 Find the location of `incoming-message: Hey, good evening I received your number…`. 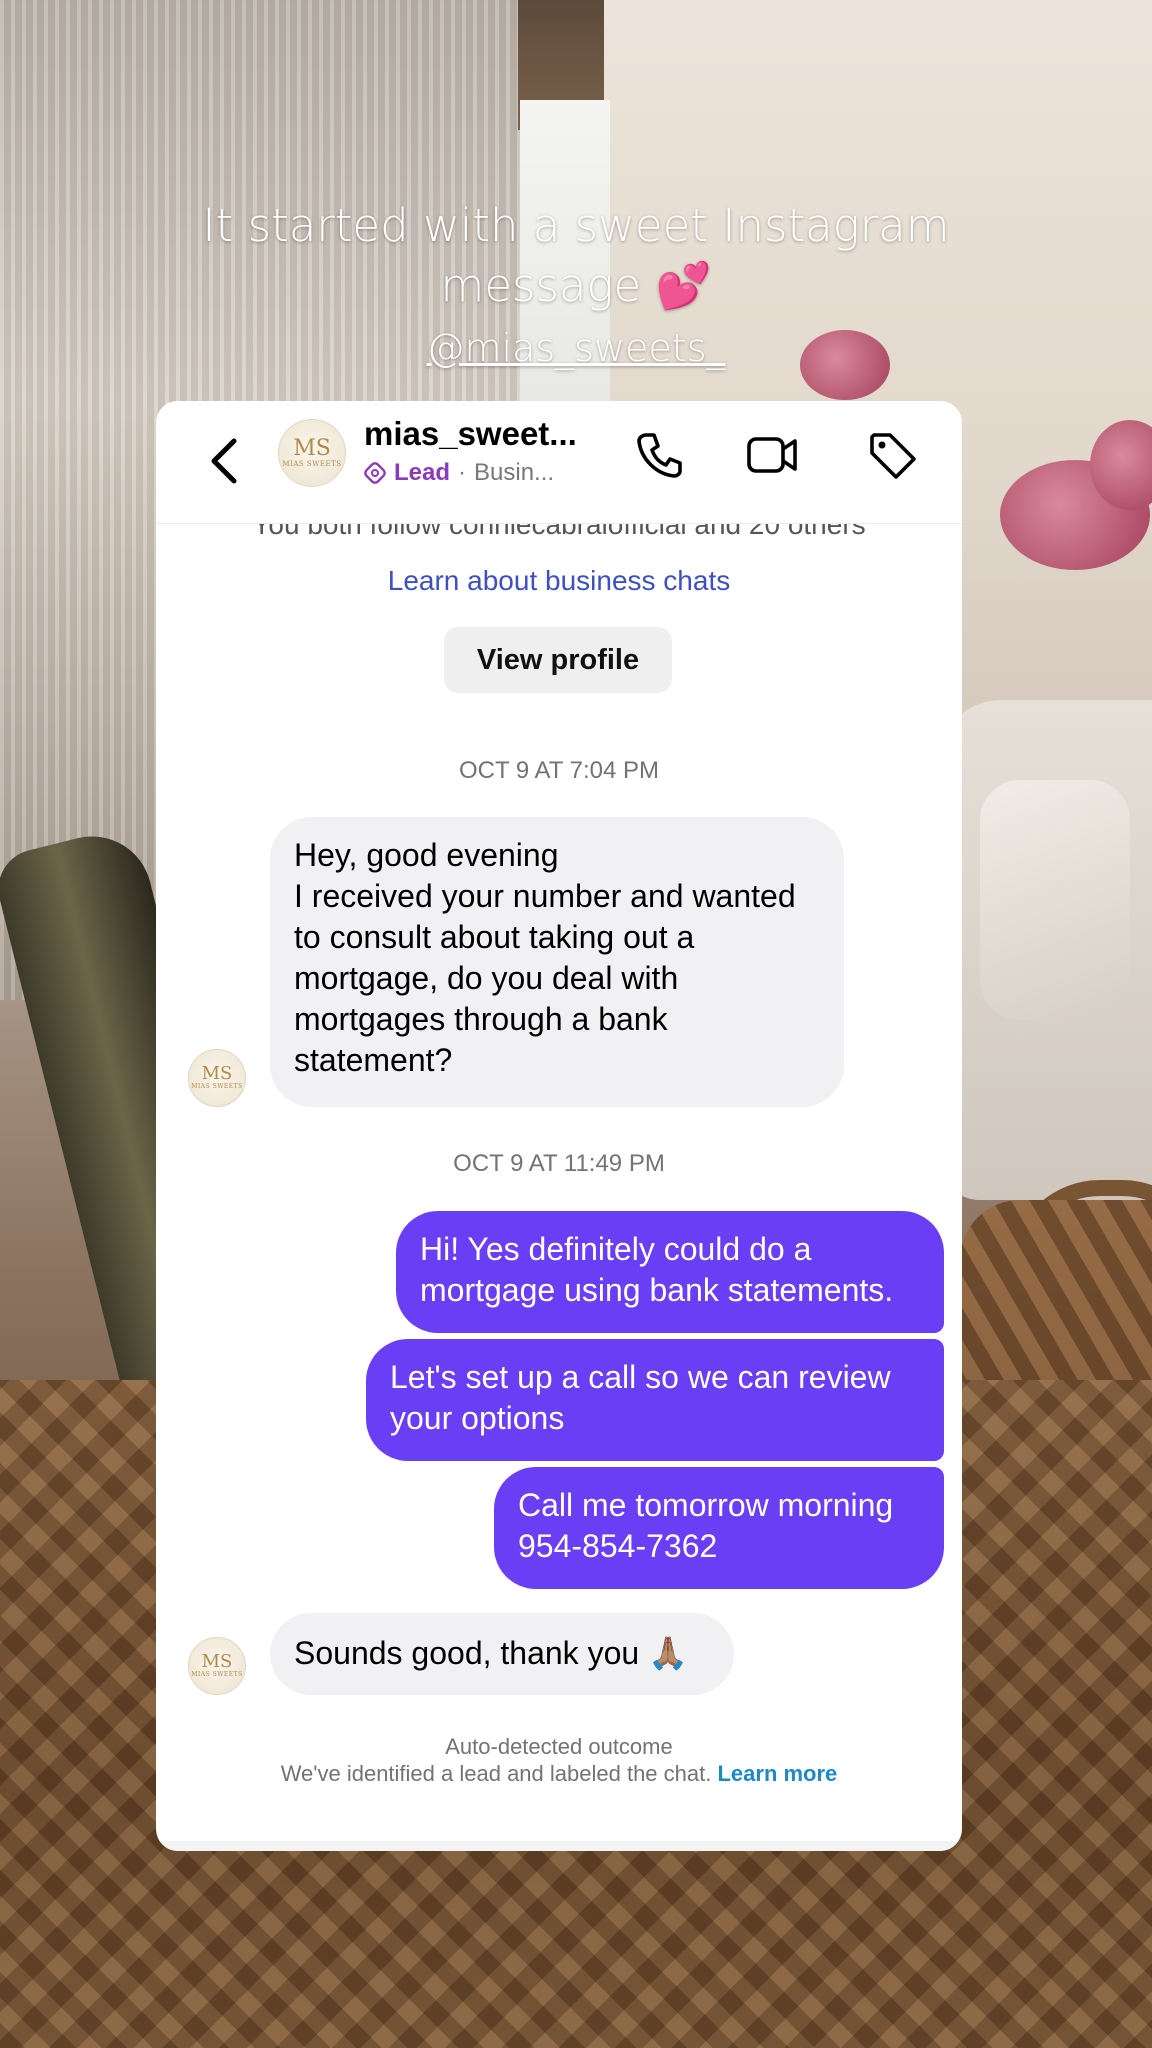

incoming-message: Hey, good evening I received your number… is located at coordinates (557, 962).